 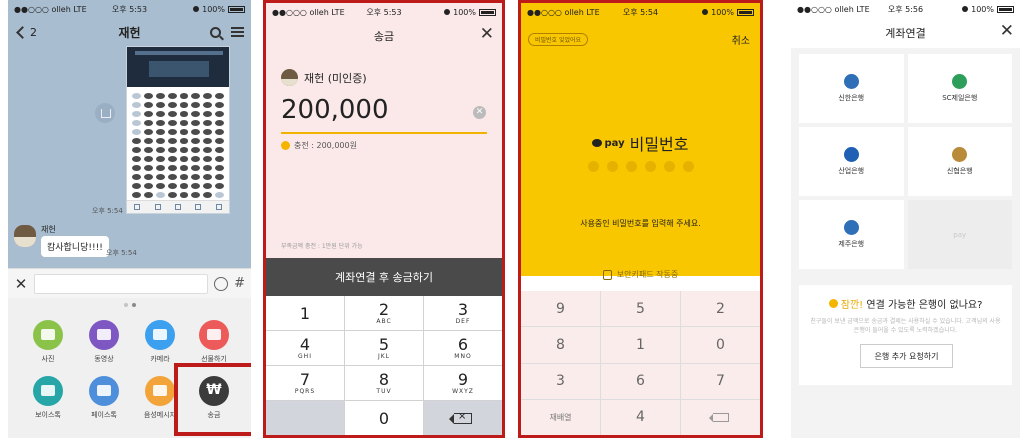 What do you see at coordinates (305, 348) in the screenshot?
I see `key-4: 4 GHI` at bounding box center [305, 348].